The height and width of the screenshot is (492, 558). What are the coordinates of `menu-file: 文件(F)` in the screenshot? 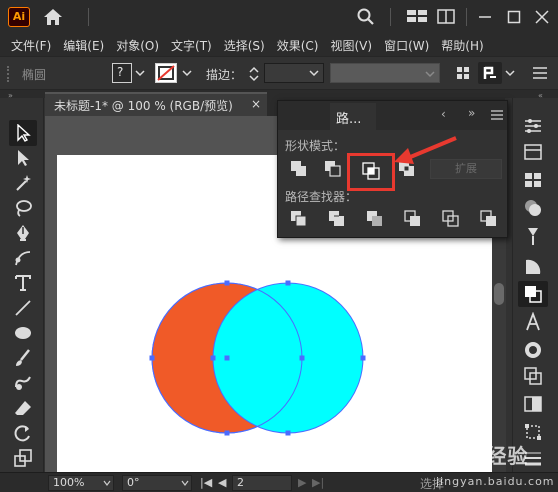 It's located at (31, 45).